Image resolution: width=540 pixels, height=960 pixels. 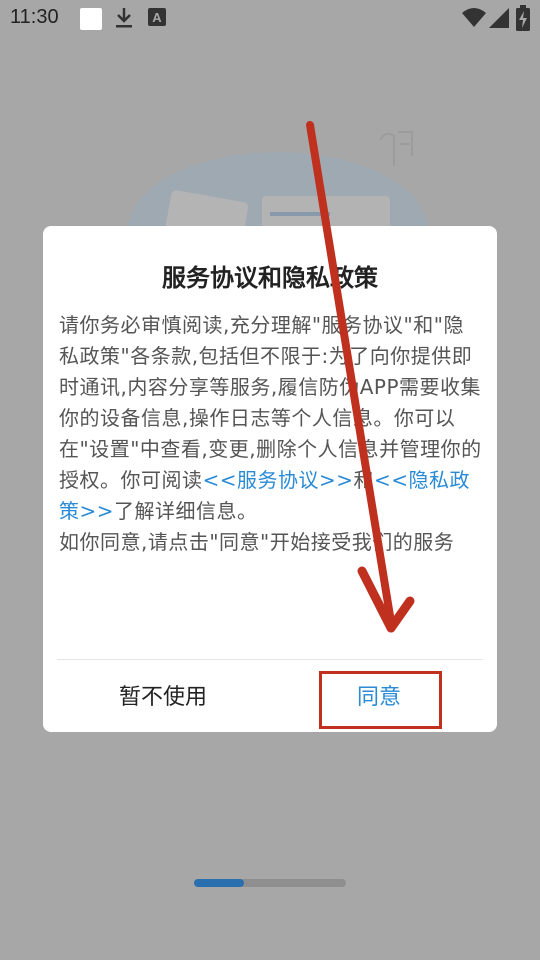 What do you see at coordinates (257, 542) in the screenshot?
I see `body-text-part3: 如你同意,请点击"同意"开始接受我们的服务` at bounding box center [257, 542].